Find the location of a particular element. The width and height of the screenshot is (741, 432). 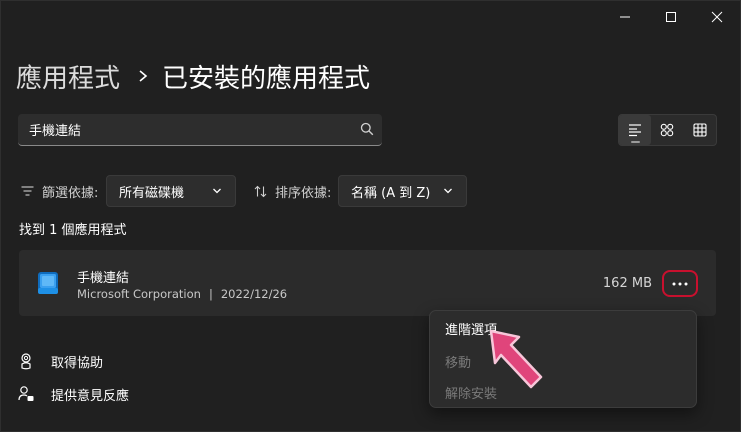

get-help-link: 取得協助 is located at coordinates (60, 361).